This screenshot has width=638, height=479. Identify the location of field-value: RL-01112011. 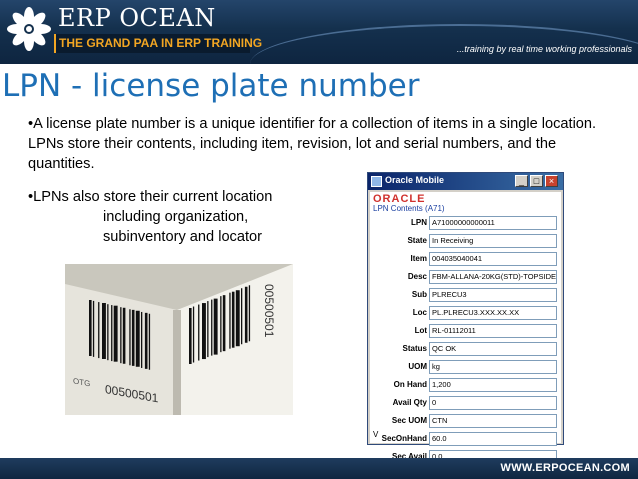
(493, 331).